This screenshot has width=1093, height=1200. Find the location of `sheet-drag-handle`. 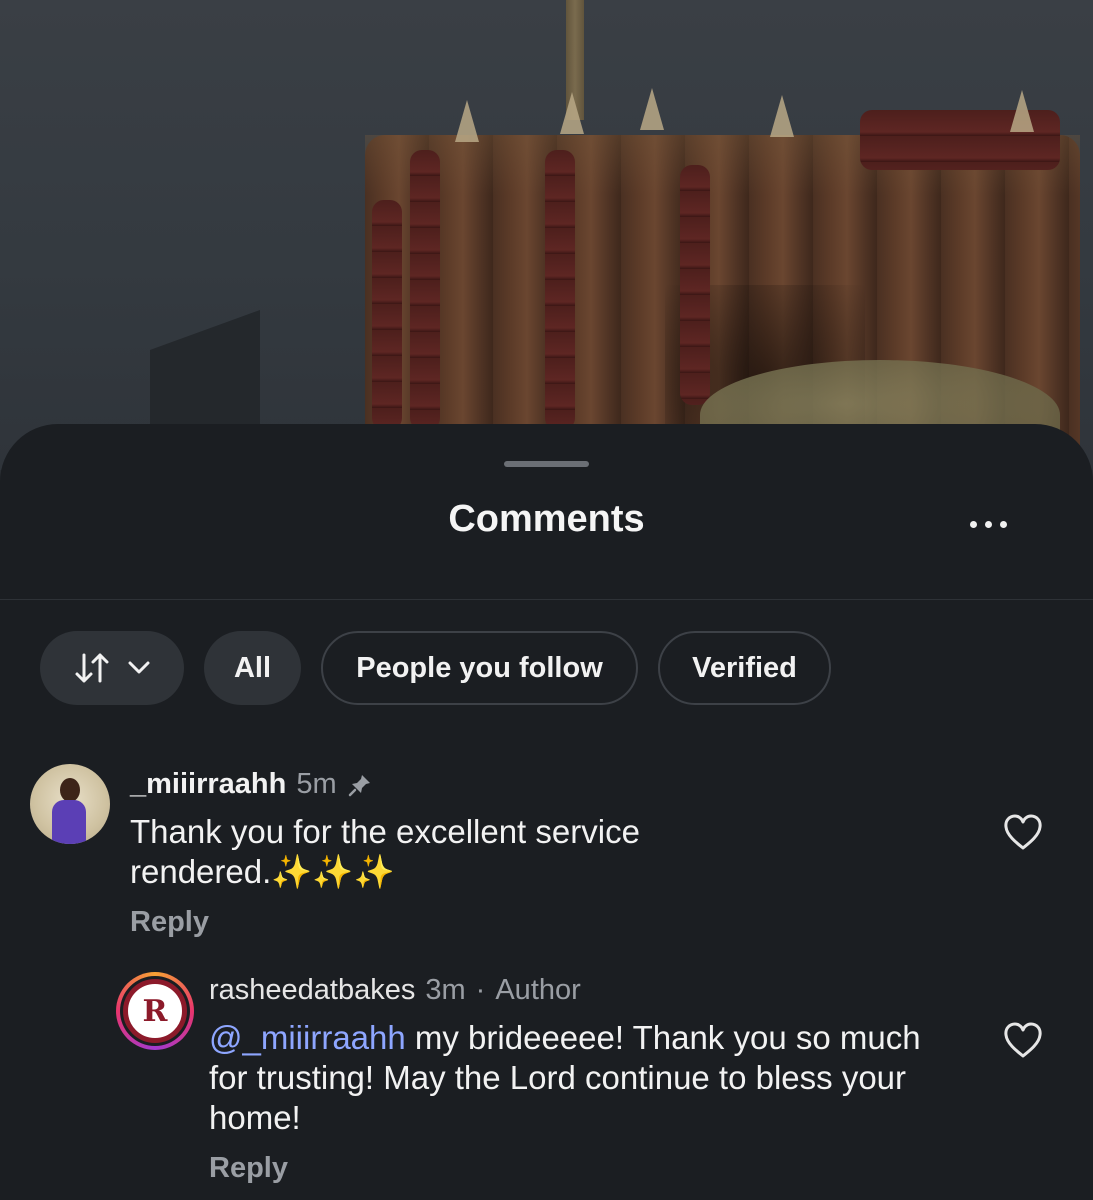

sheet-drag-handle is located at coordinates (546, 464).